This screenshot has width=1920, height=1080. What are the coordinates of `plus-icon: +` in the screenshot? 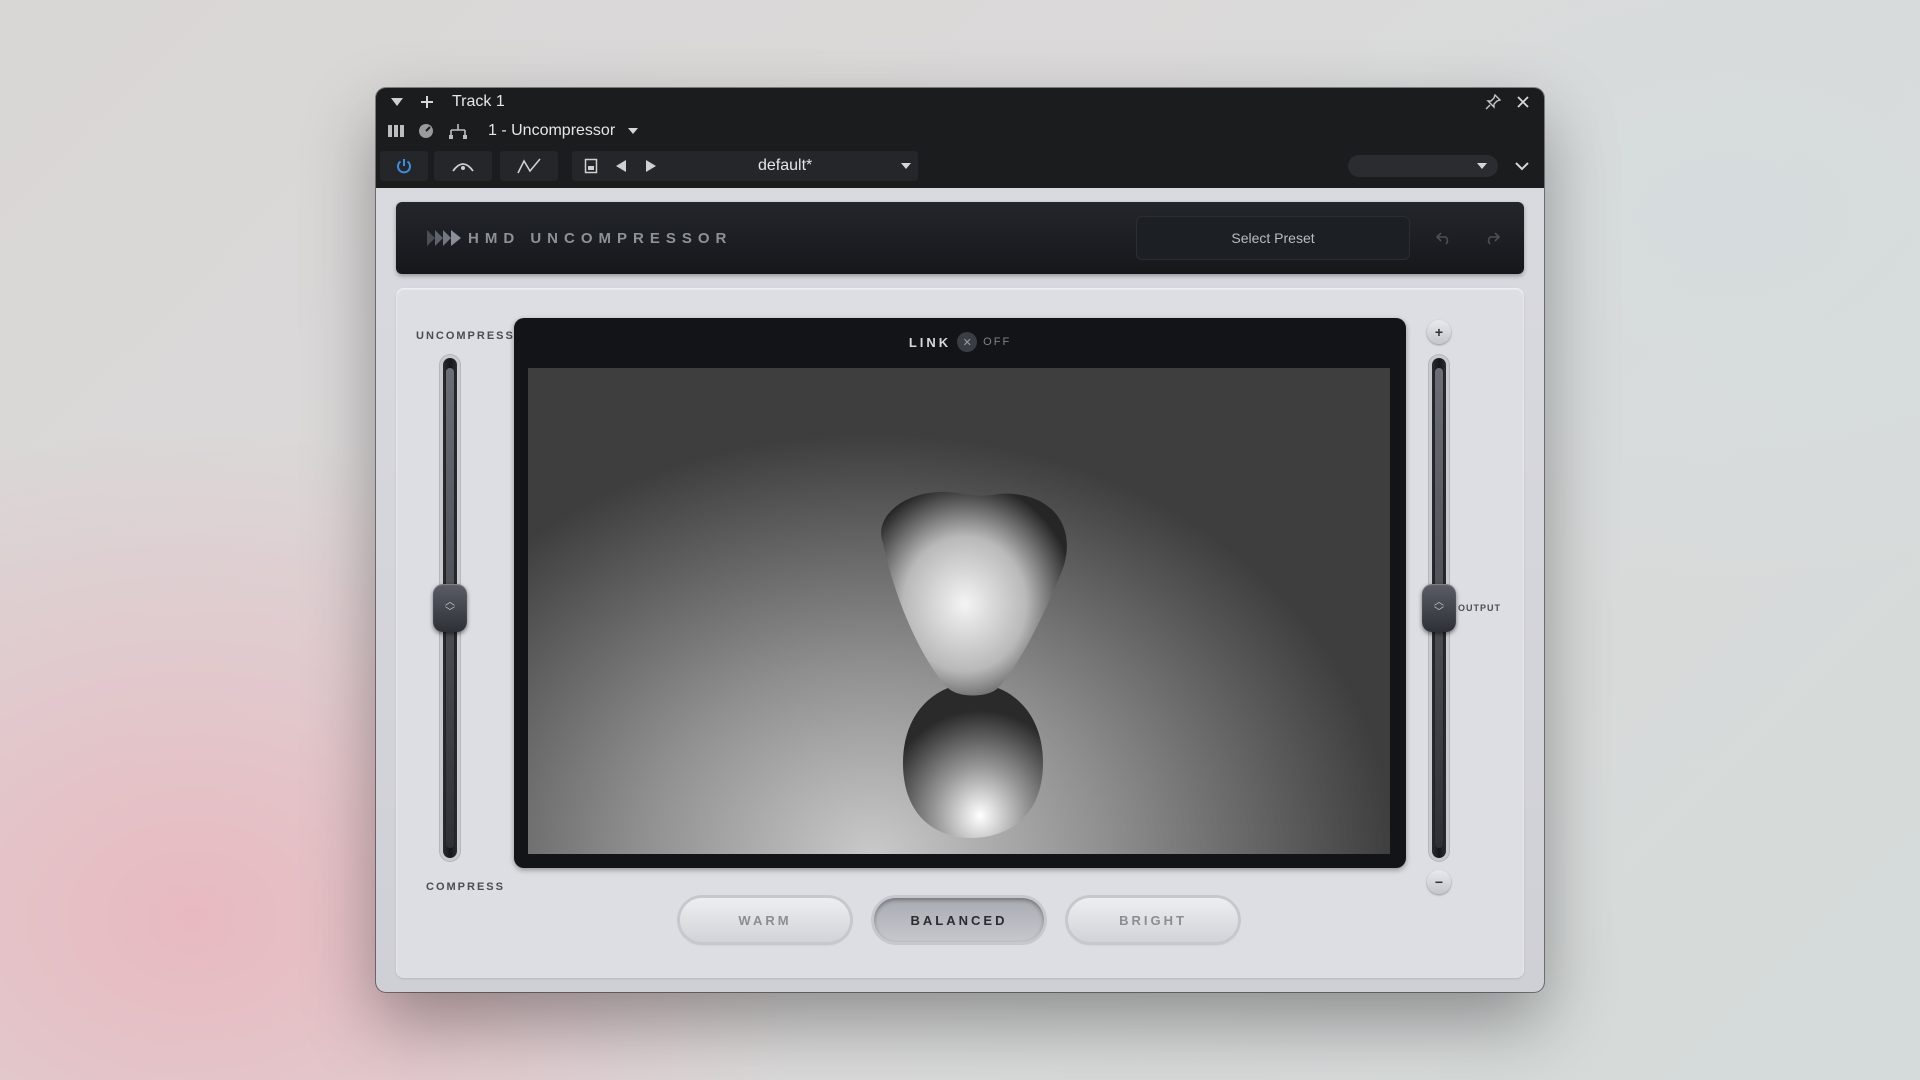 It's located at (1439, 332).